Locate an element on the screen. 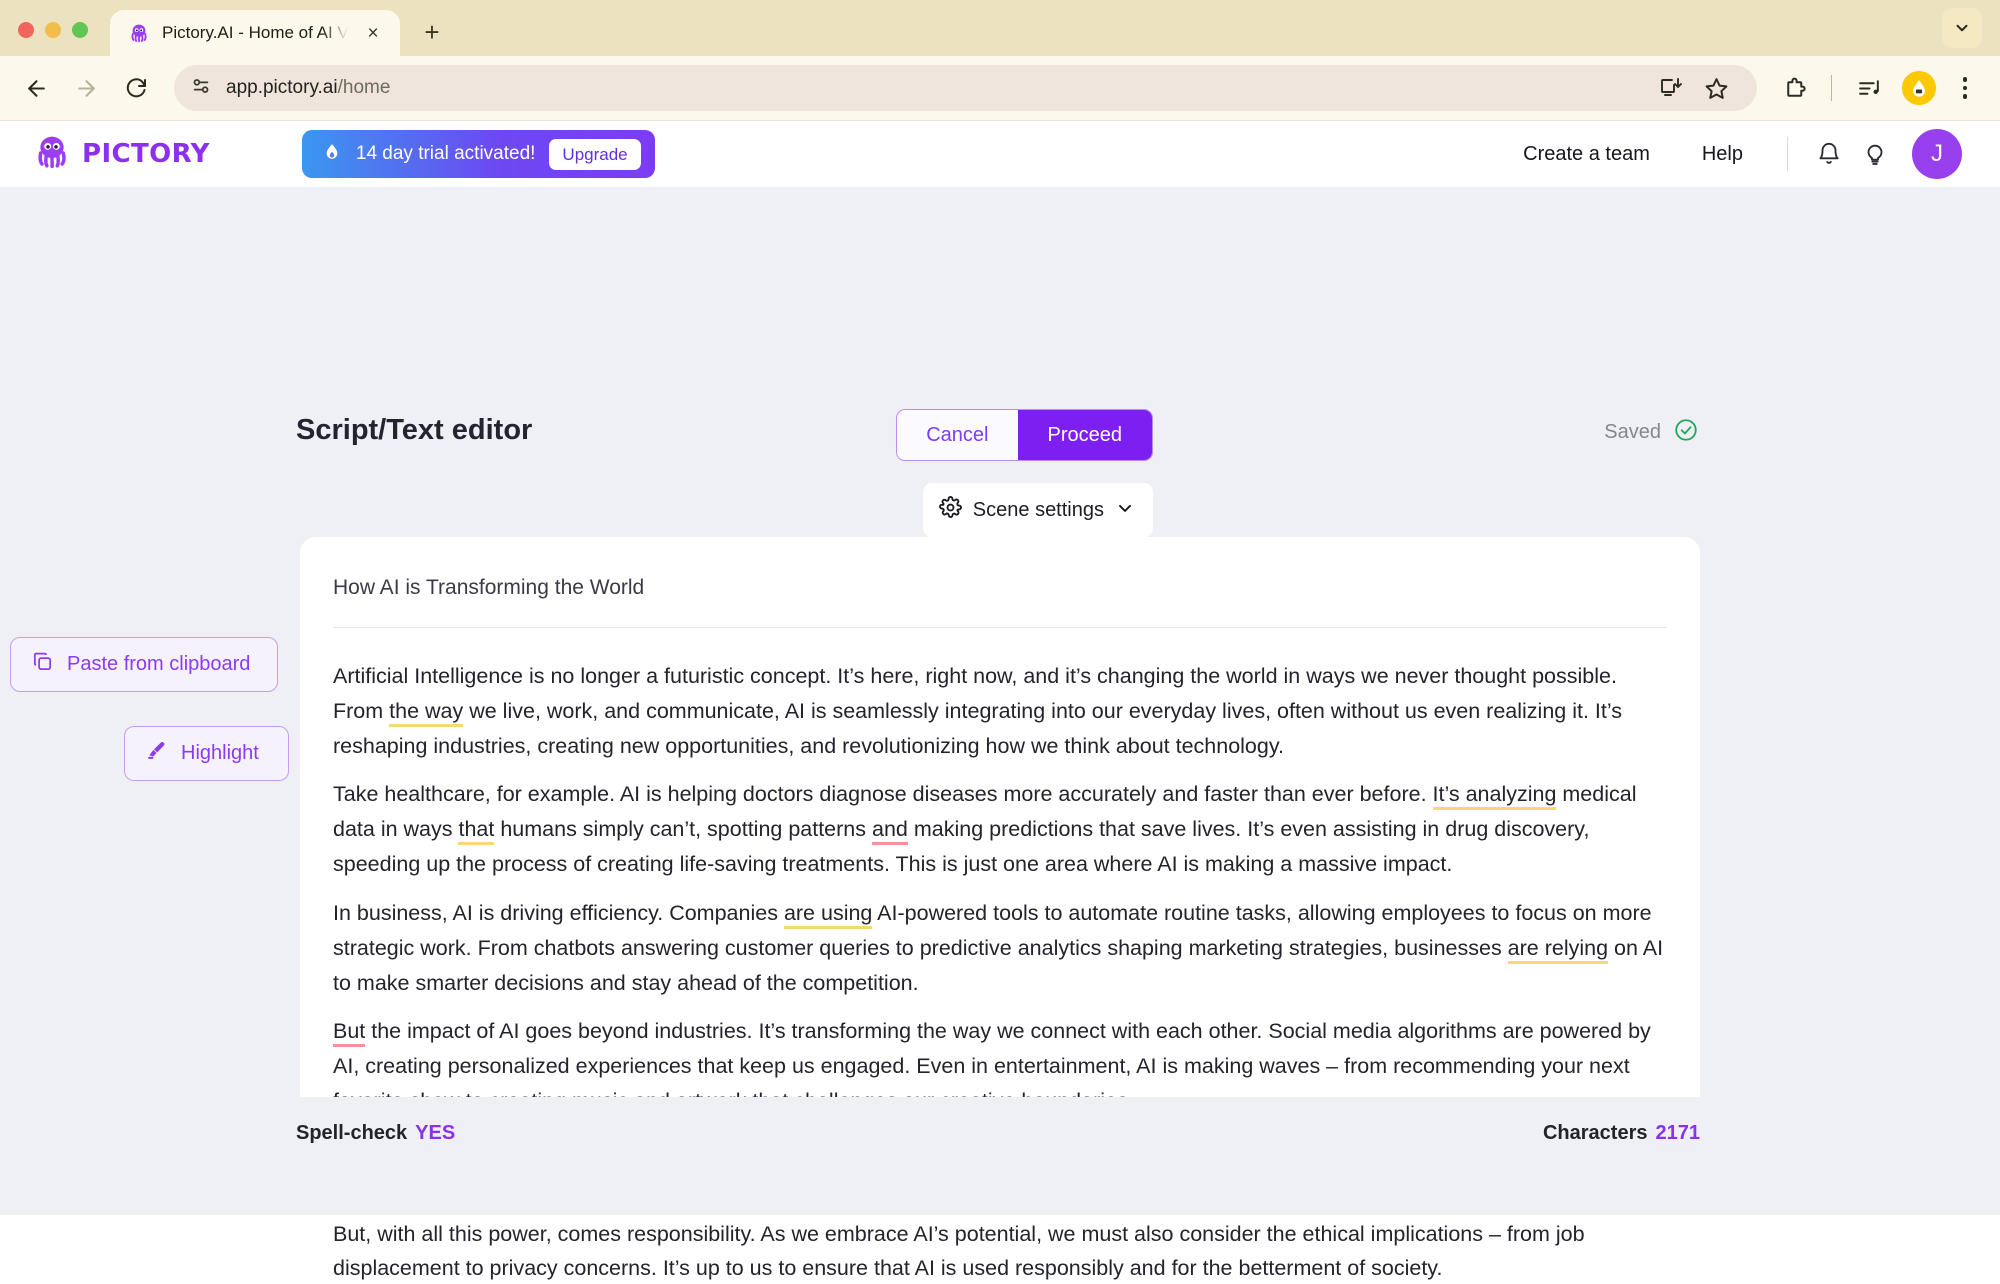  copy-icon is located at coordinates (42, 664).